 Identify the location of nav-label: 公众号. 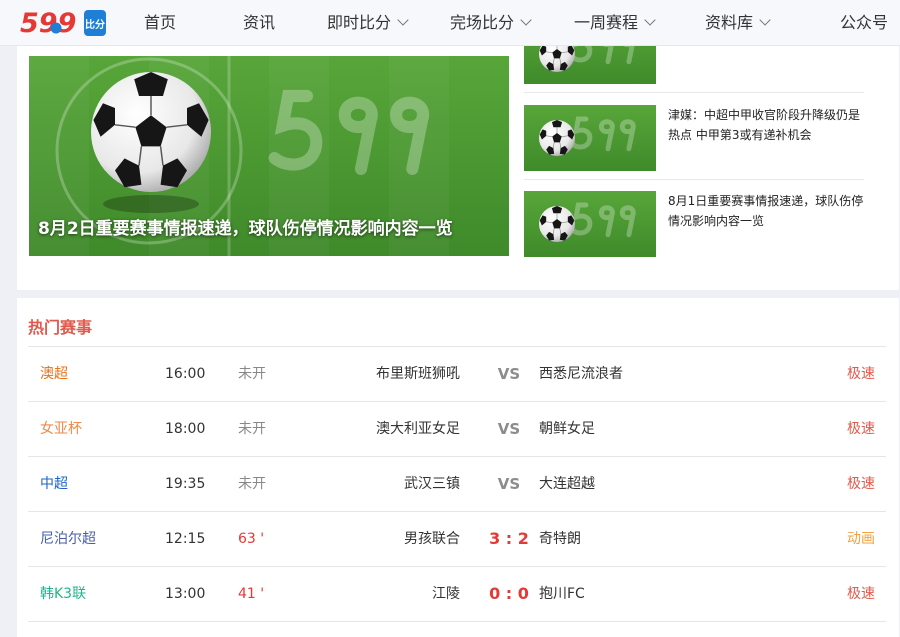
(864, 22).